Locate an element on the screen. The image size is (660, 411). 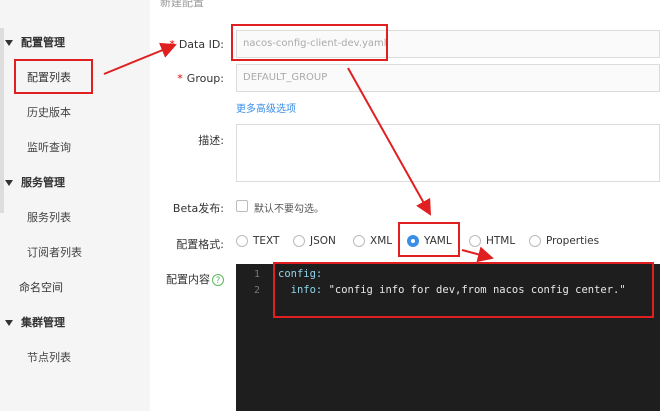
arrow-to-content is located at coordinates (477, 254).